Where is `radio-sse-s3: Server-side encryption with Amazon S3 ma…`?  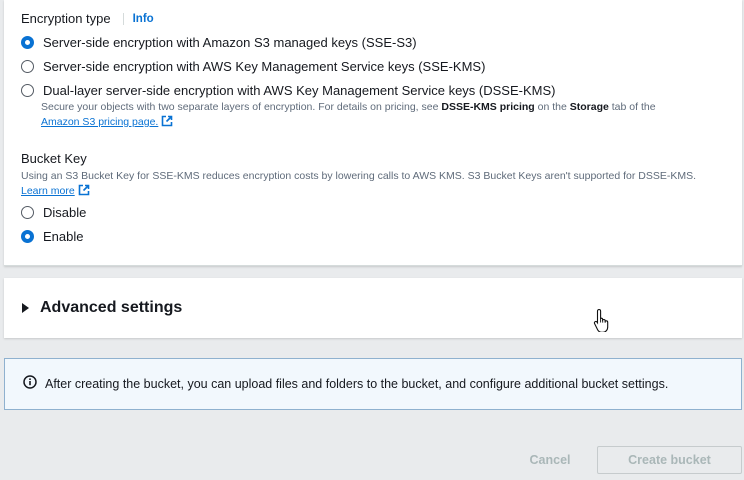 radio-sse-s3: Server-side encryption with Amazon S3 ma… is located at coordinates (219, 42).